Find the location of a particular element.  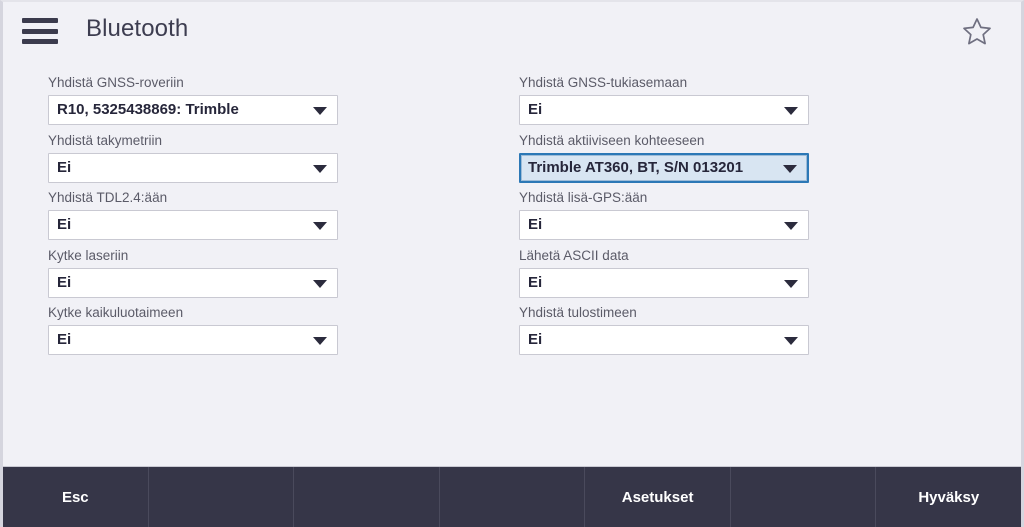

field-row-connect-laser: Kytke laseriin Ei is located at coordinates (193, 273).